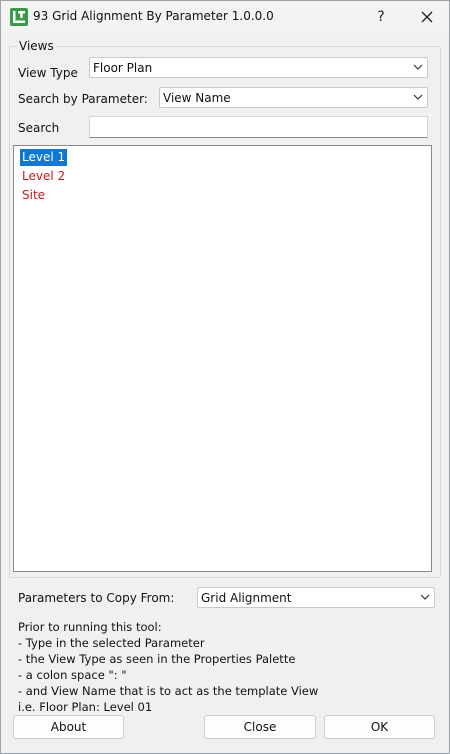  I want to click on close-icon, so click(427, 17).